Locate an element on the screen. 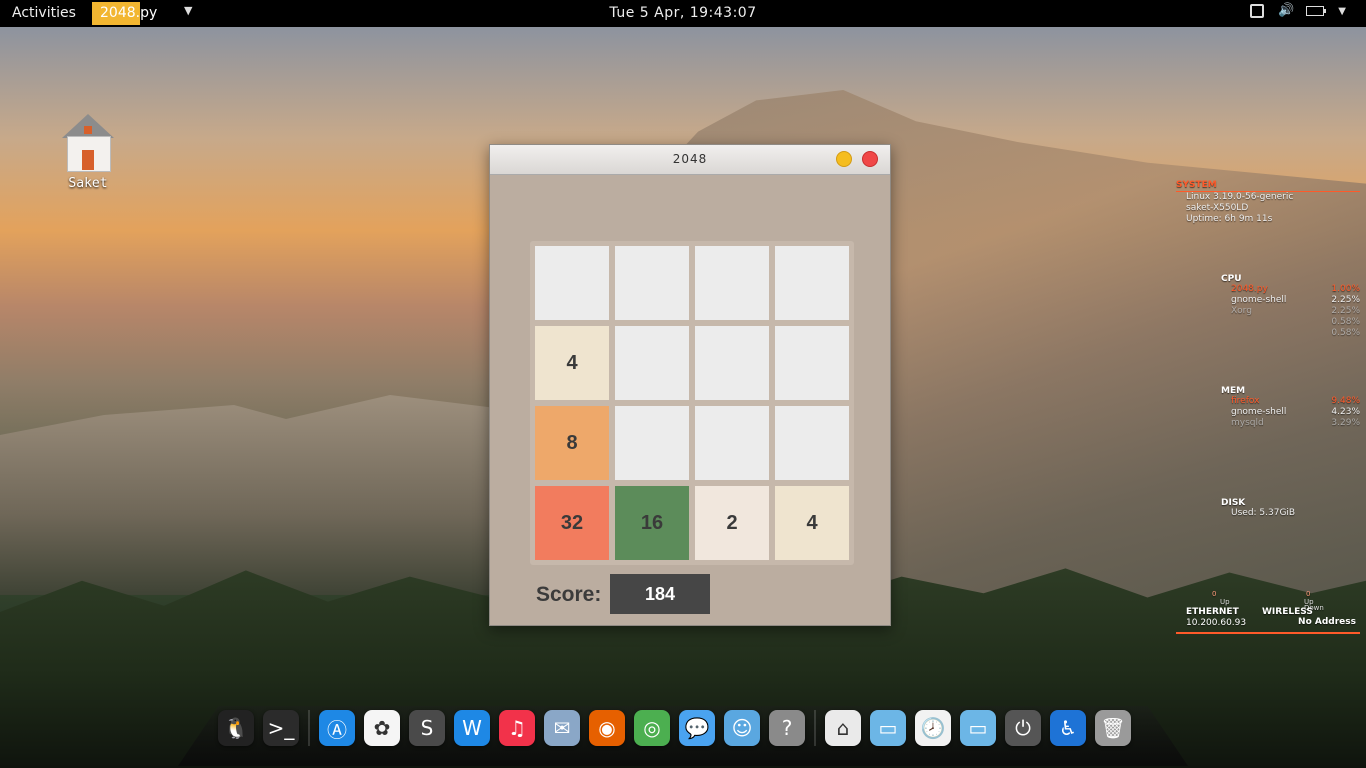  accessibility-icon: ♿ is located at coordinates (1068, 728).